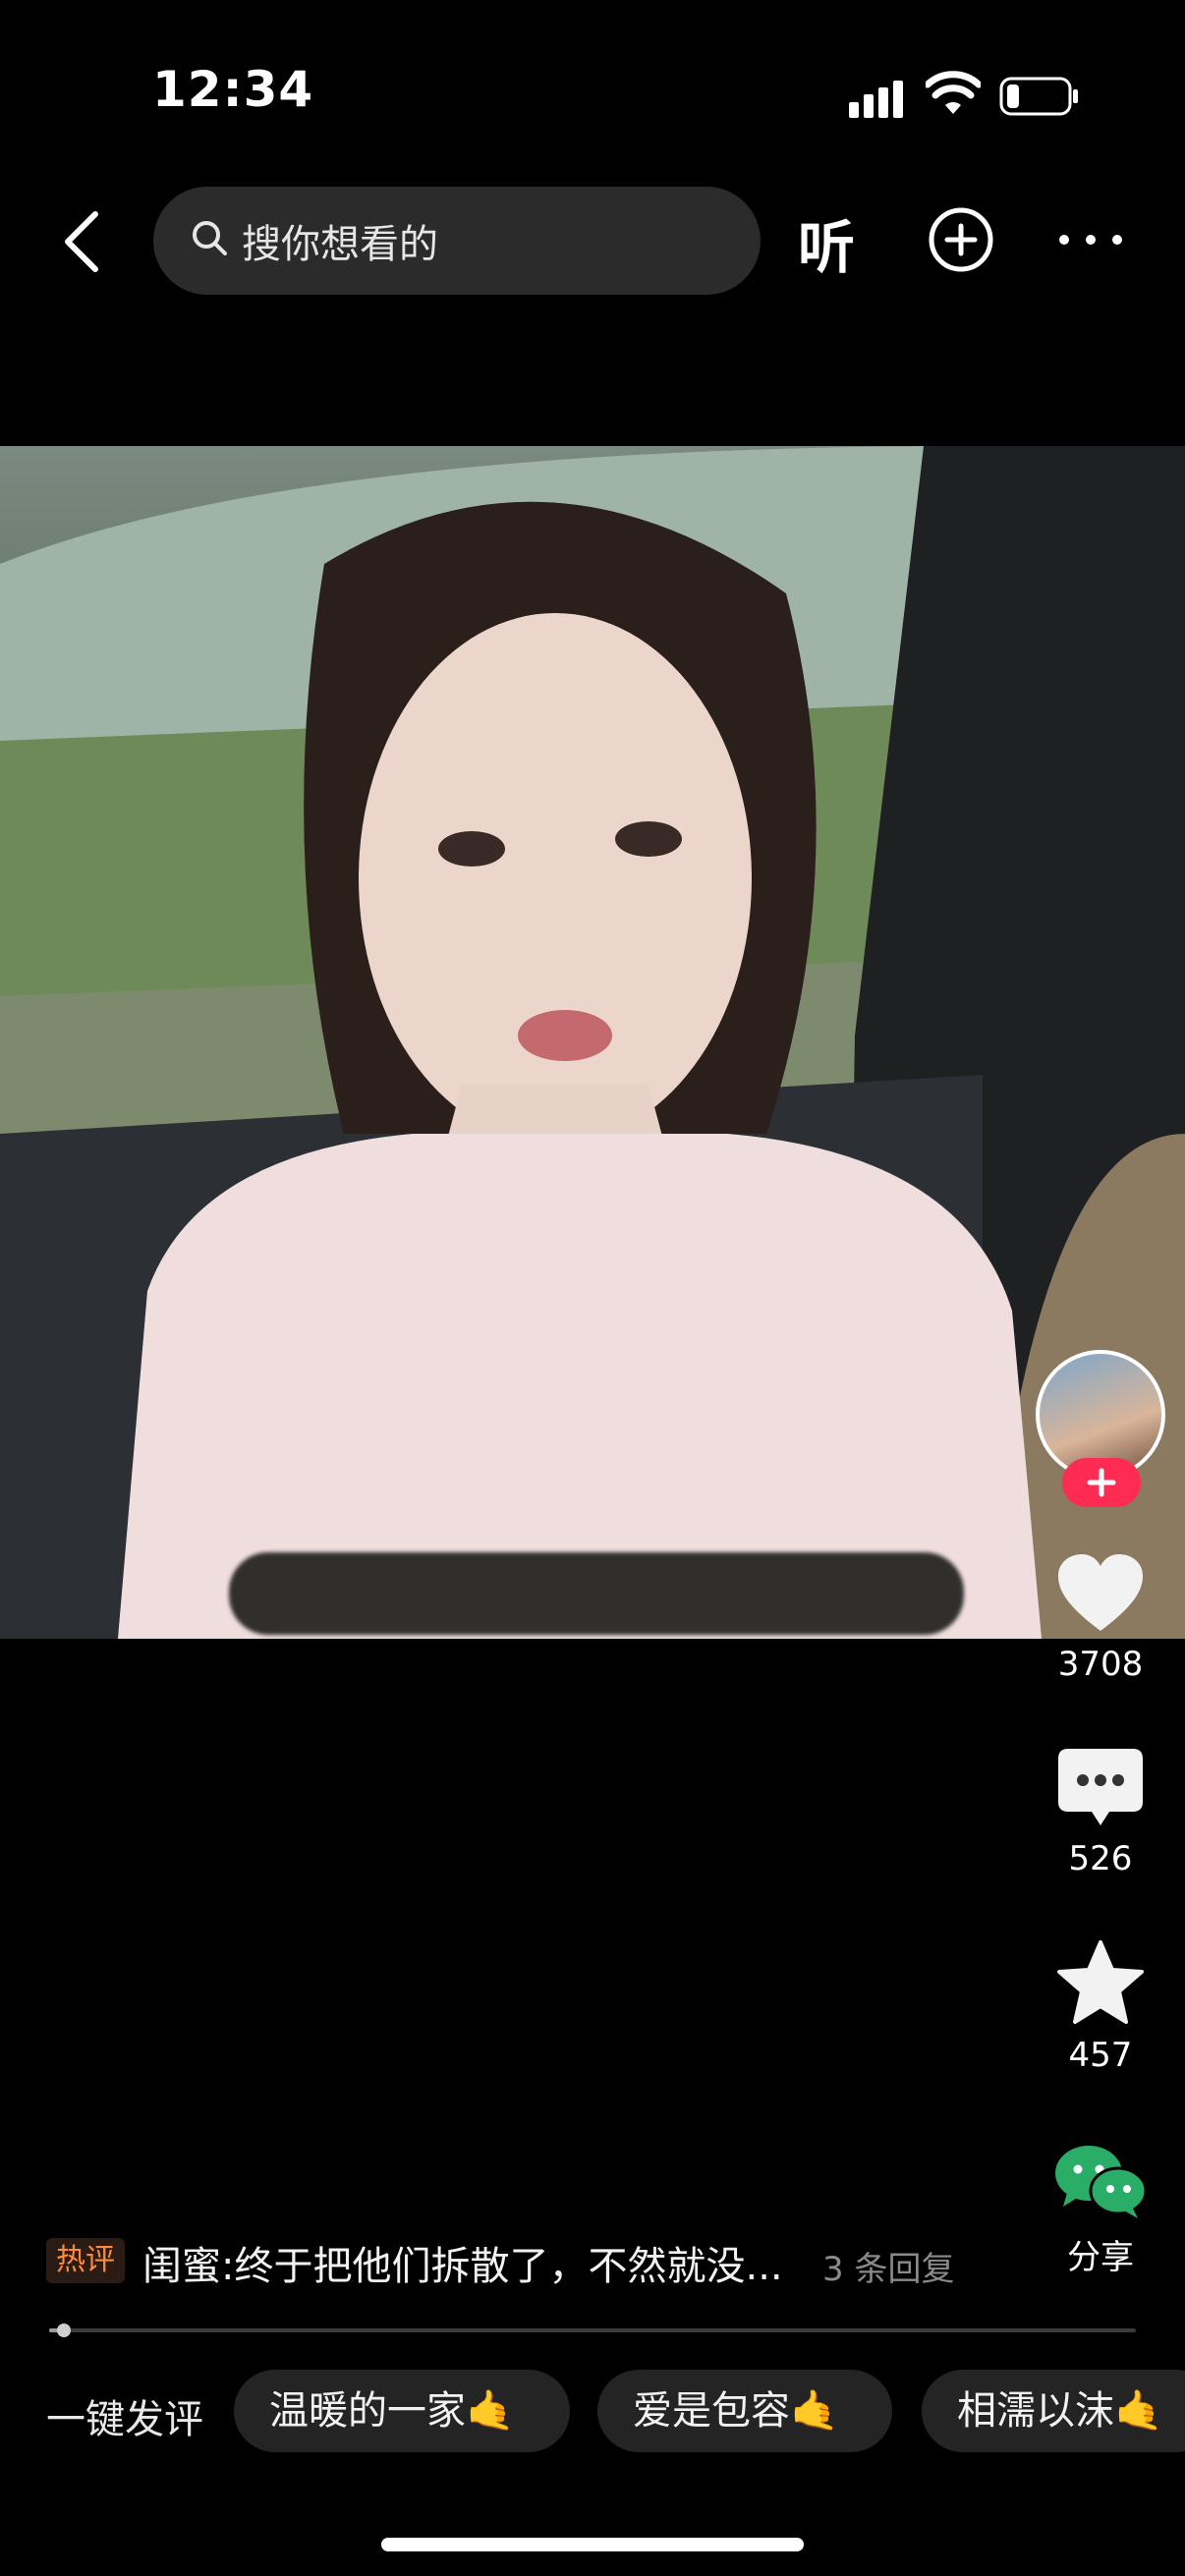 Image resolution: width=1185 pixels, height=2576 pixels. Describe the element at coordinates (1100, 1664) in the screenshot. I see `like-count: 3708` at that location.